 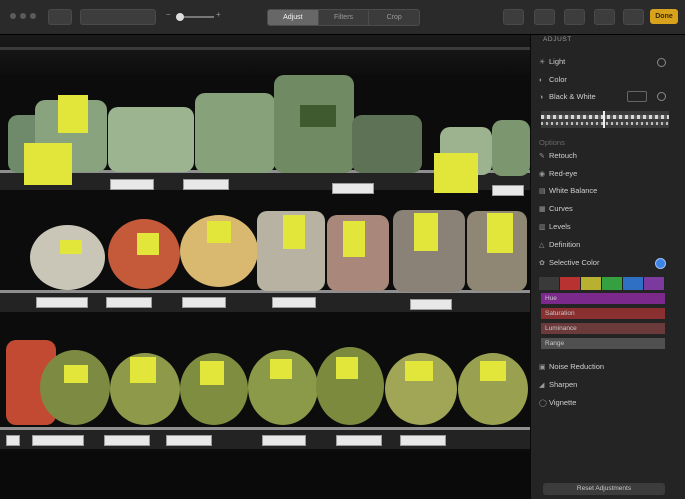 I want to click on hue-slider: Hue, so click(x=603, y=298).